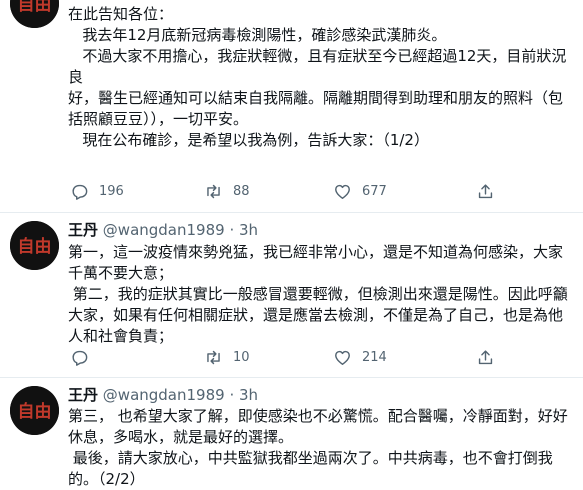 The height and width of the screenshot is (490, 583). Describe the element at coordinates (257, 35) in the screenshot. I see `tweet-line: 我去年12月底新冠病毒檢測陽性，確診感染武漢肺炎。` at that location.